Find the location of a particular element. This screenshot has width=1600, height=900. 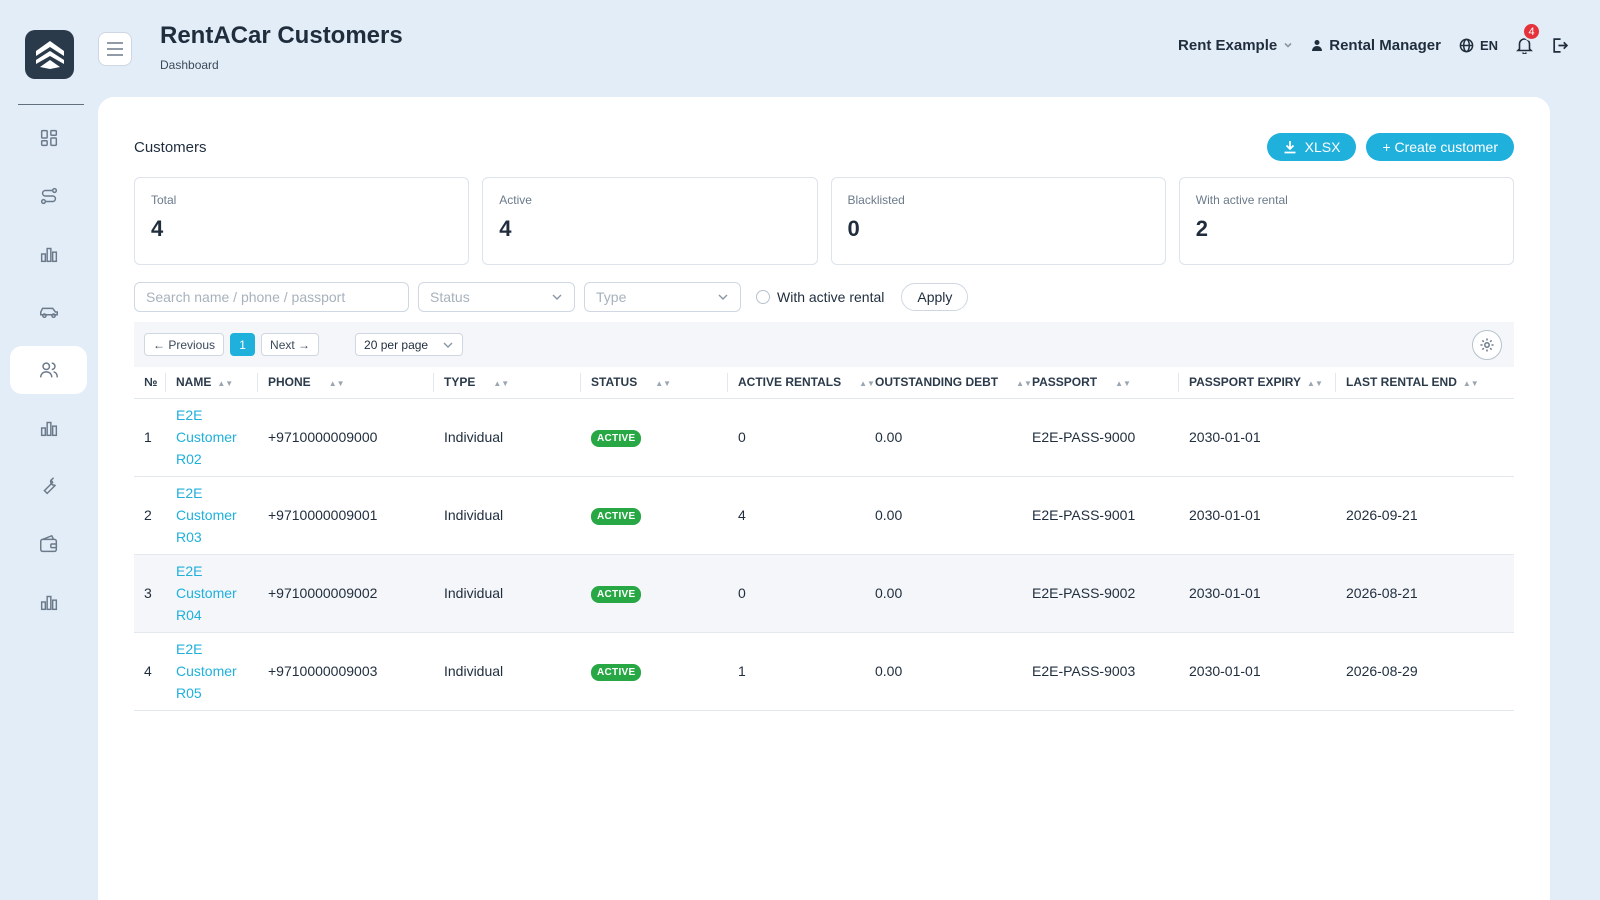

wrench-icon is located at coordinates (49, 486).